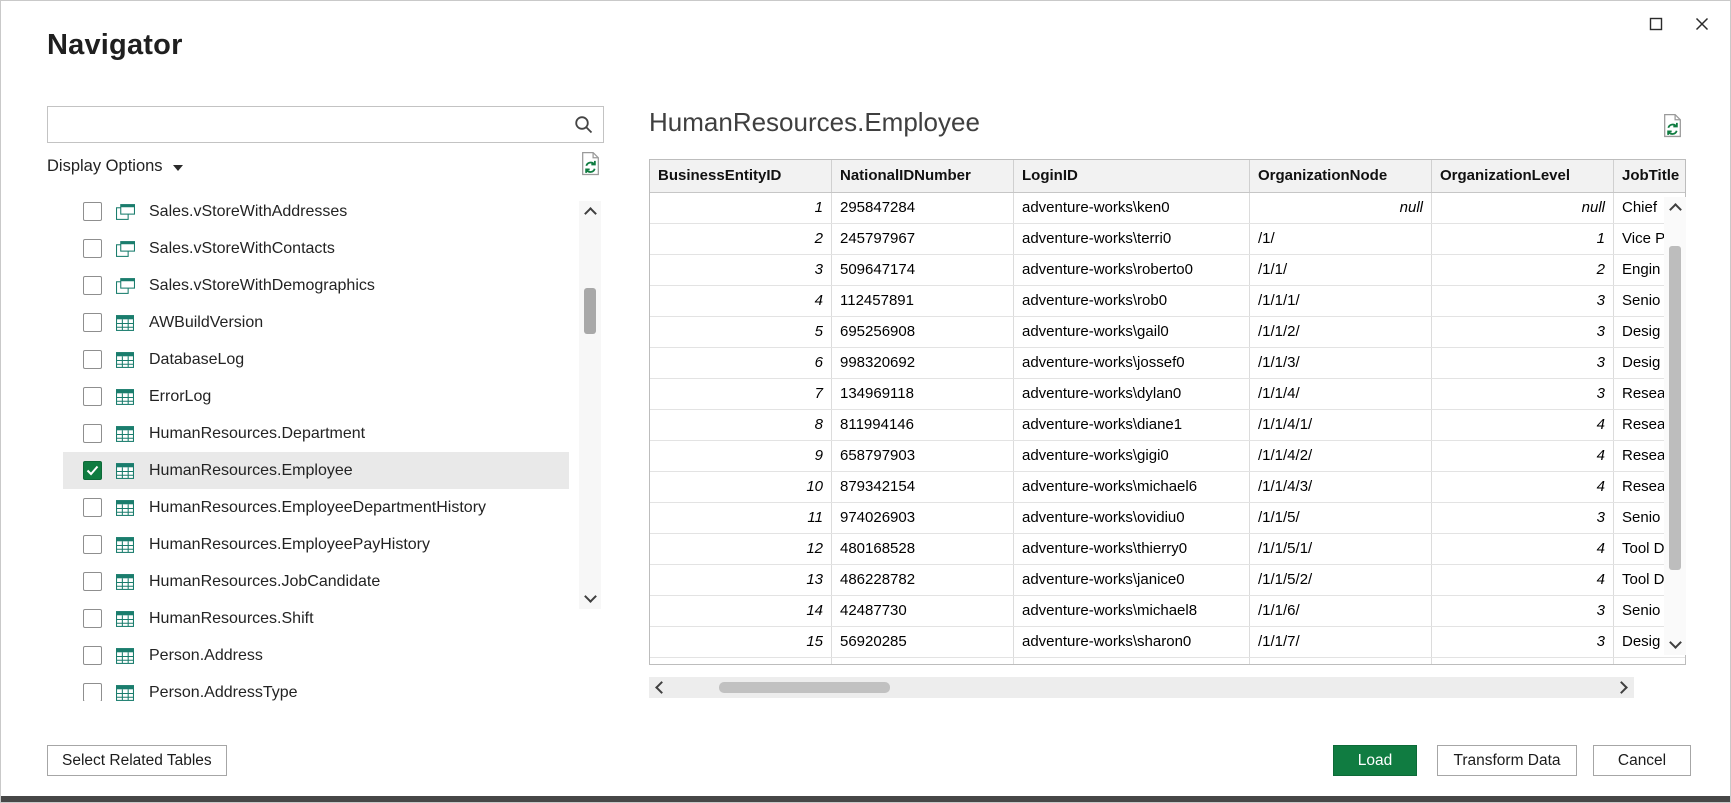  I want to click on cell: /1/1/4/, so click(1341, 394).